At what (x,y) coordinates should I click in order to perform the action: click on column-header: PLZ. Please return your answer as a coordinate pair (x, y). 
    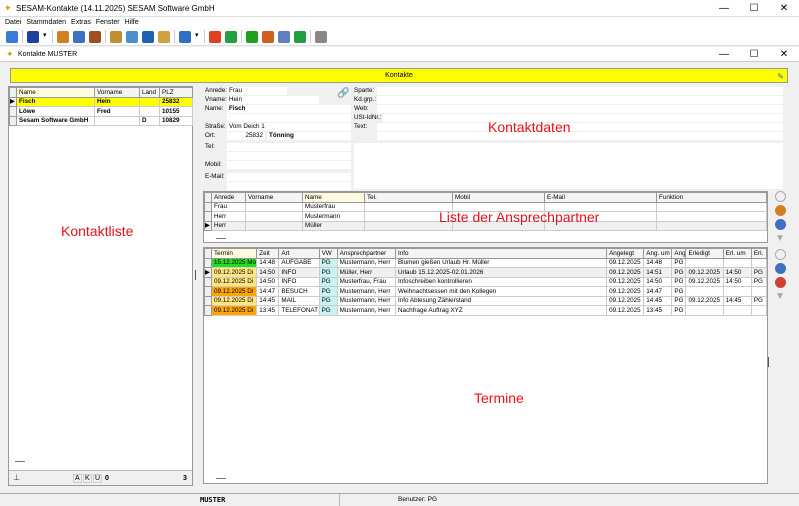
    Looking at the image, I should click on (176, 92).